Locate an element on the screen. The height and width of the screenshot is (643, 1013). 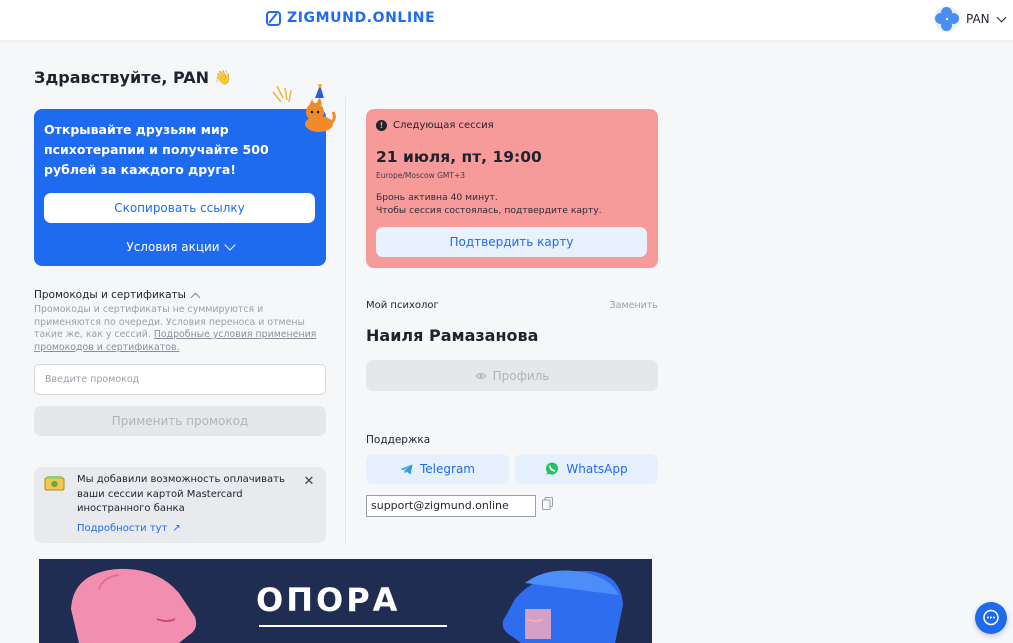
profile-button: Профиль is located at coordinates (512, 375).